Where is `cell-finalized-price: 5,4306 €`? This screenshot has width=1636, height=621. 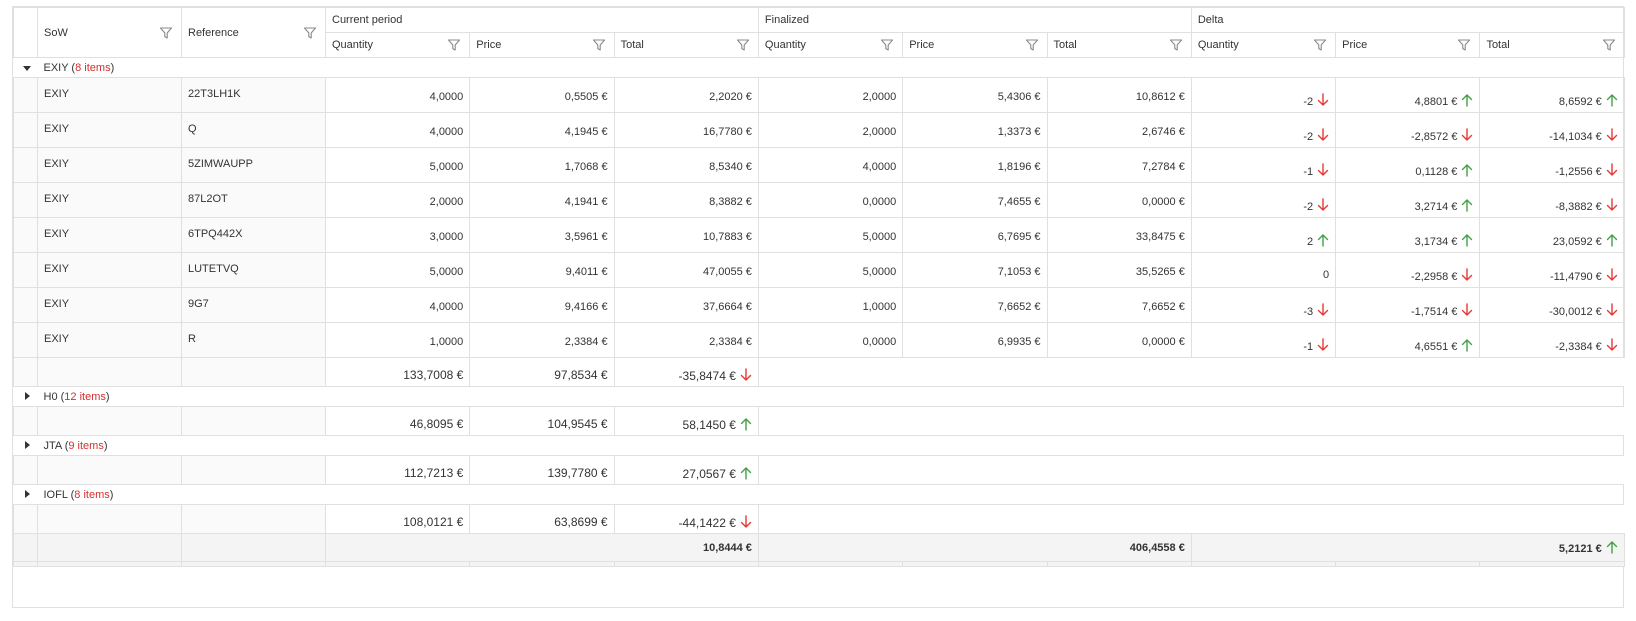
cell-finalized-price: 5,4306 € is located at coordinates (975, 95).